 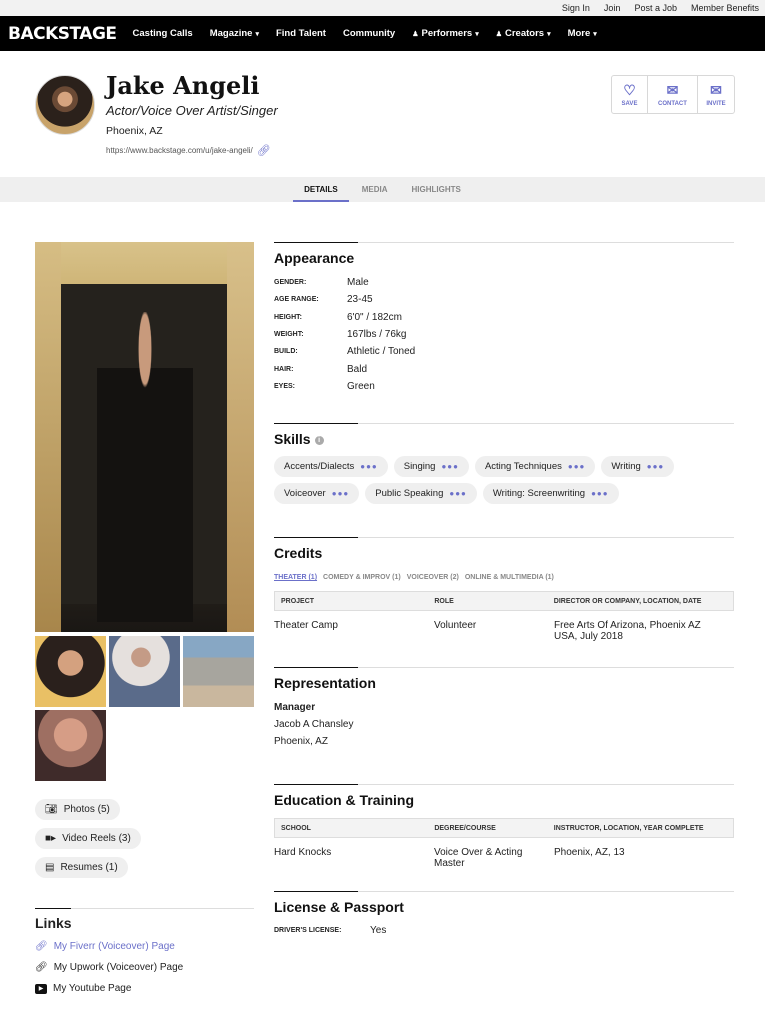 What do you see at coordinates (535, 466) in the screenshot?
I see `skill-chip: Acting Techniques ●●●` at bounding box center [535, 466].